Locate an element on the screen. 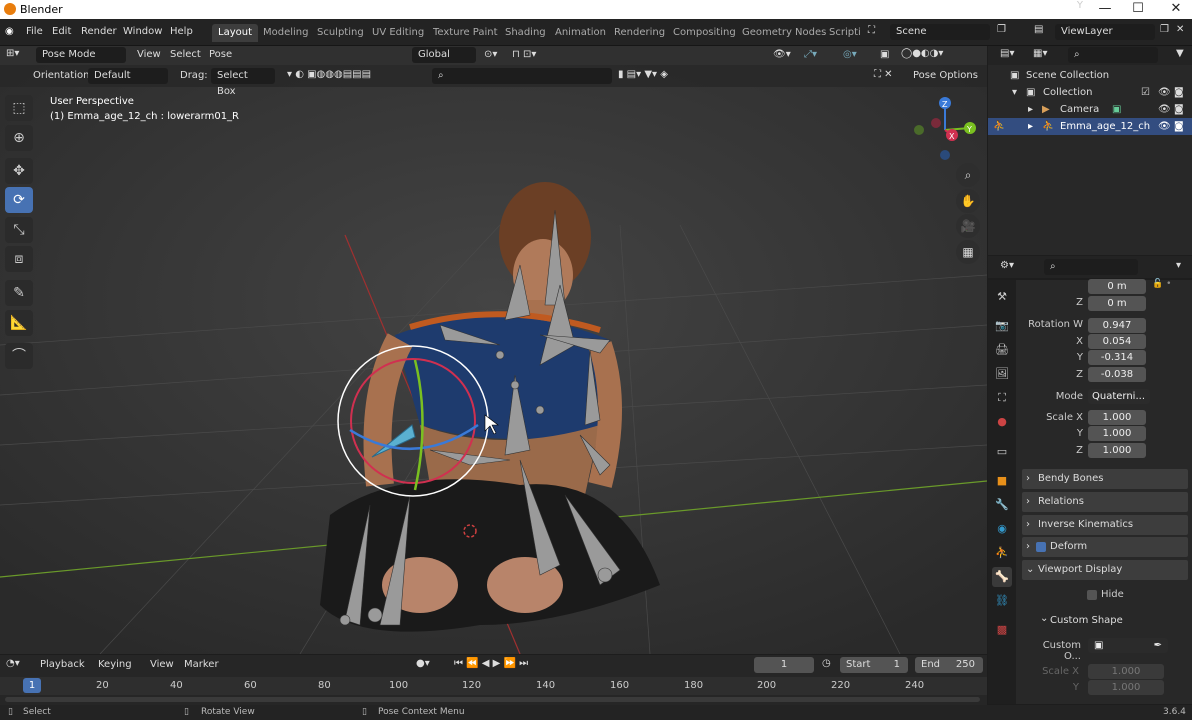 Image resolution: width=1192 pixels, height=720 pixels. bone-tab-icon: 🦴 is located at coordinates (1002, 577).